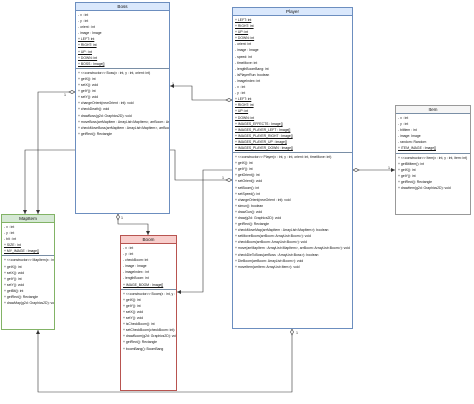  Describe the element at coordinates (204, 231) in the screenshot. I see `assoc-player-boom` at that location.